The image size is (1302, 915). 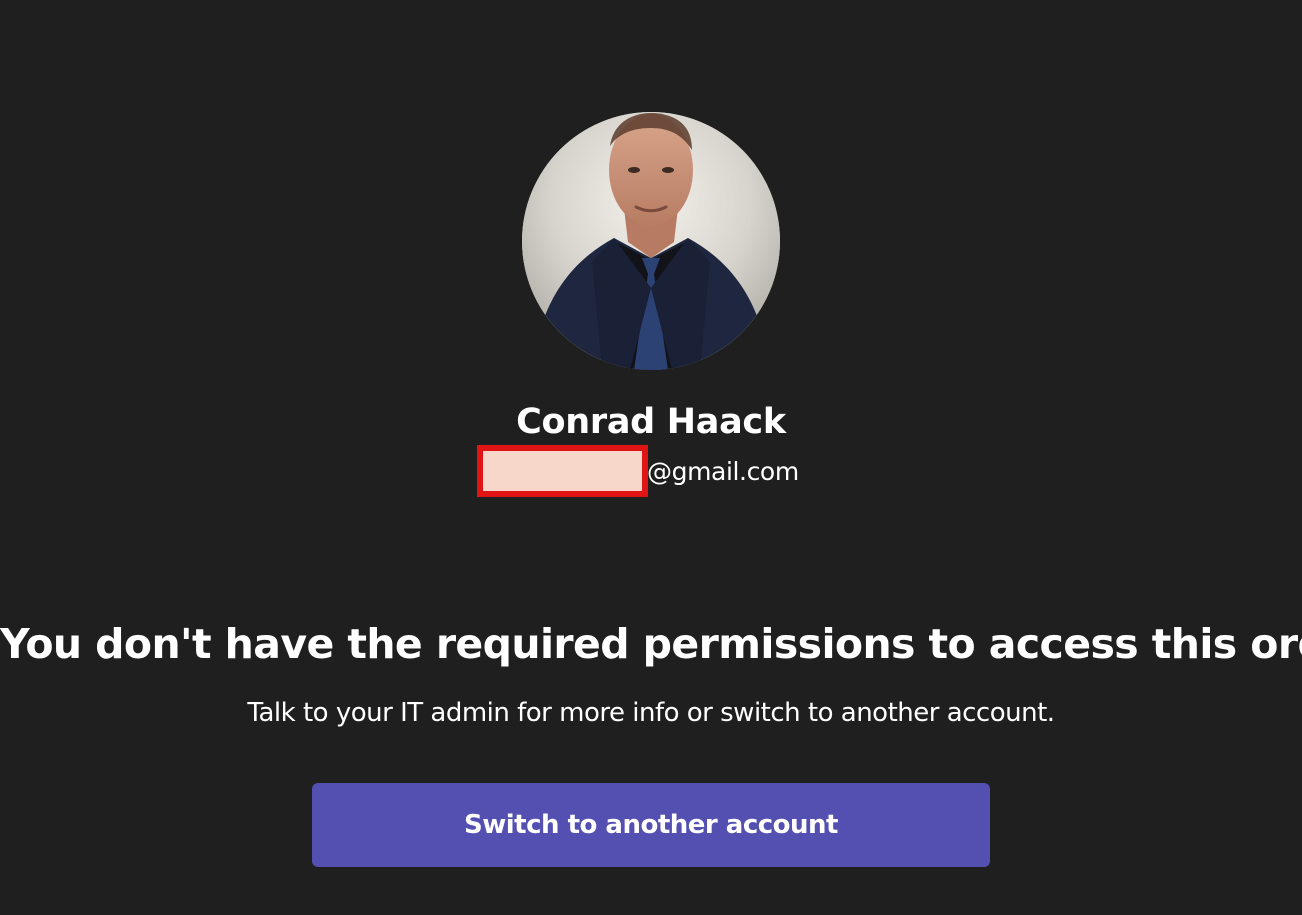 I want to click on switch-account-button: Switch to another account, so click(x=651, y=825).